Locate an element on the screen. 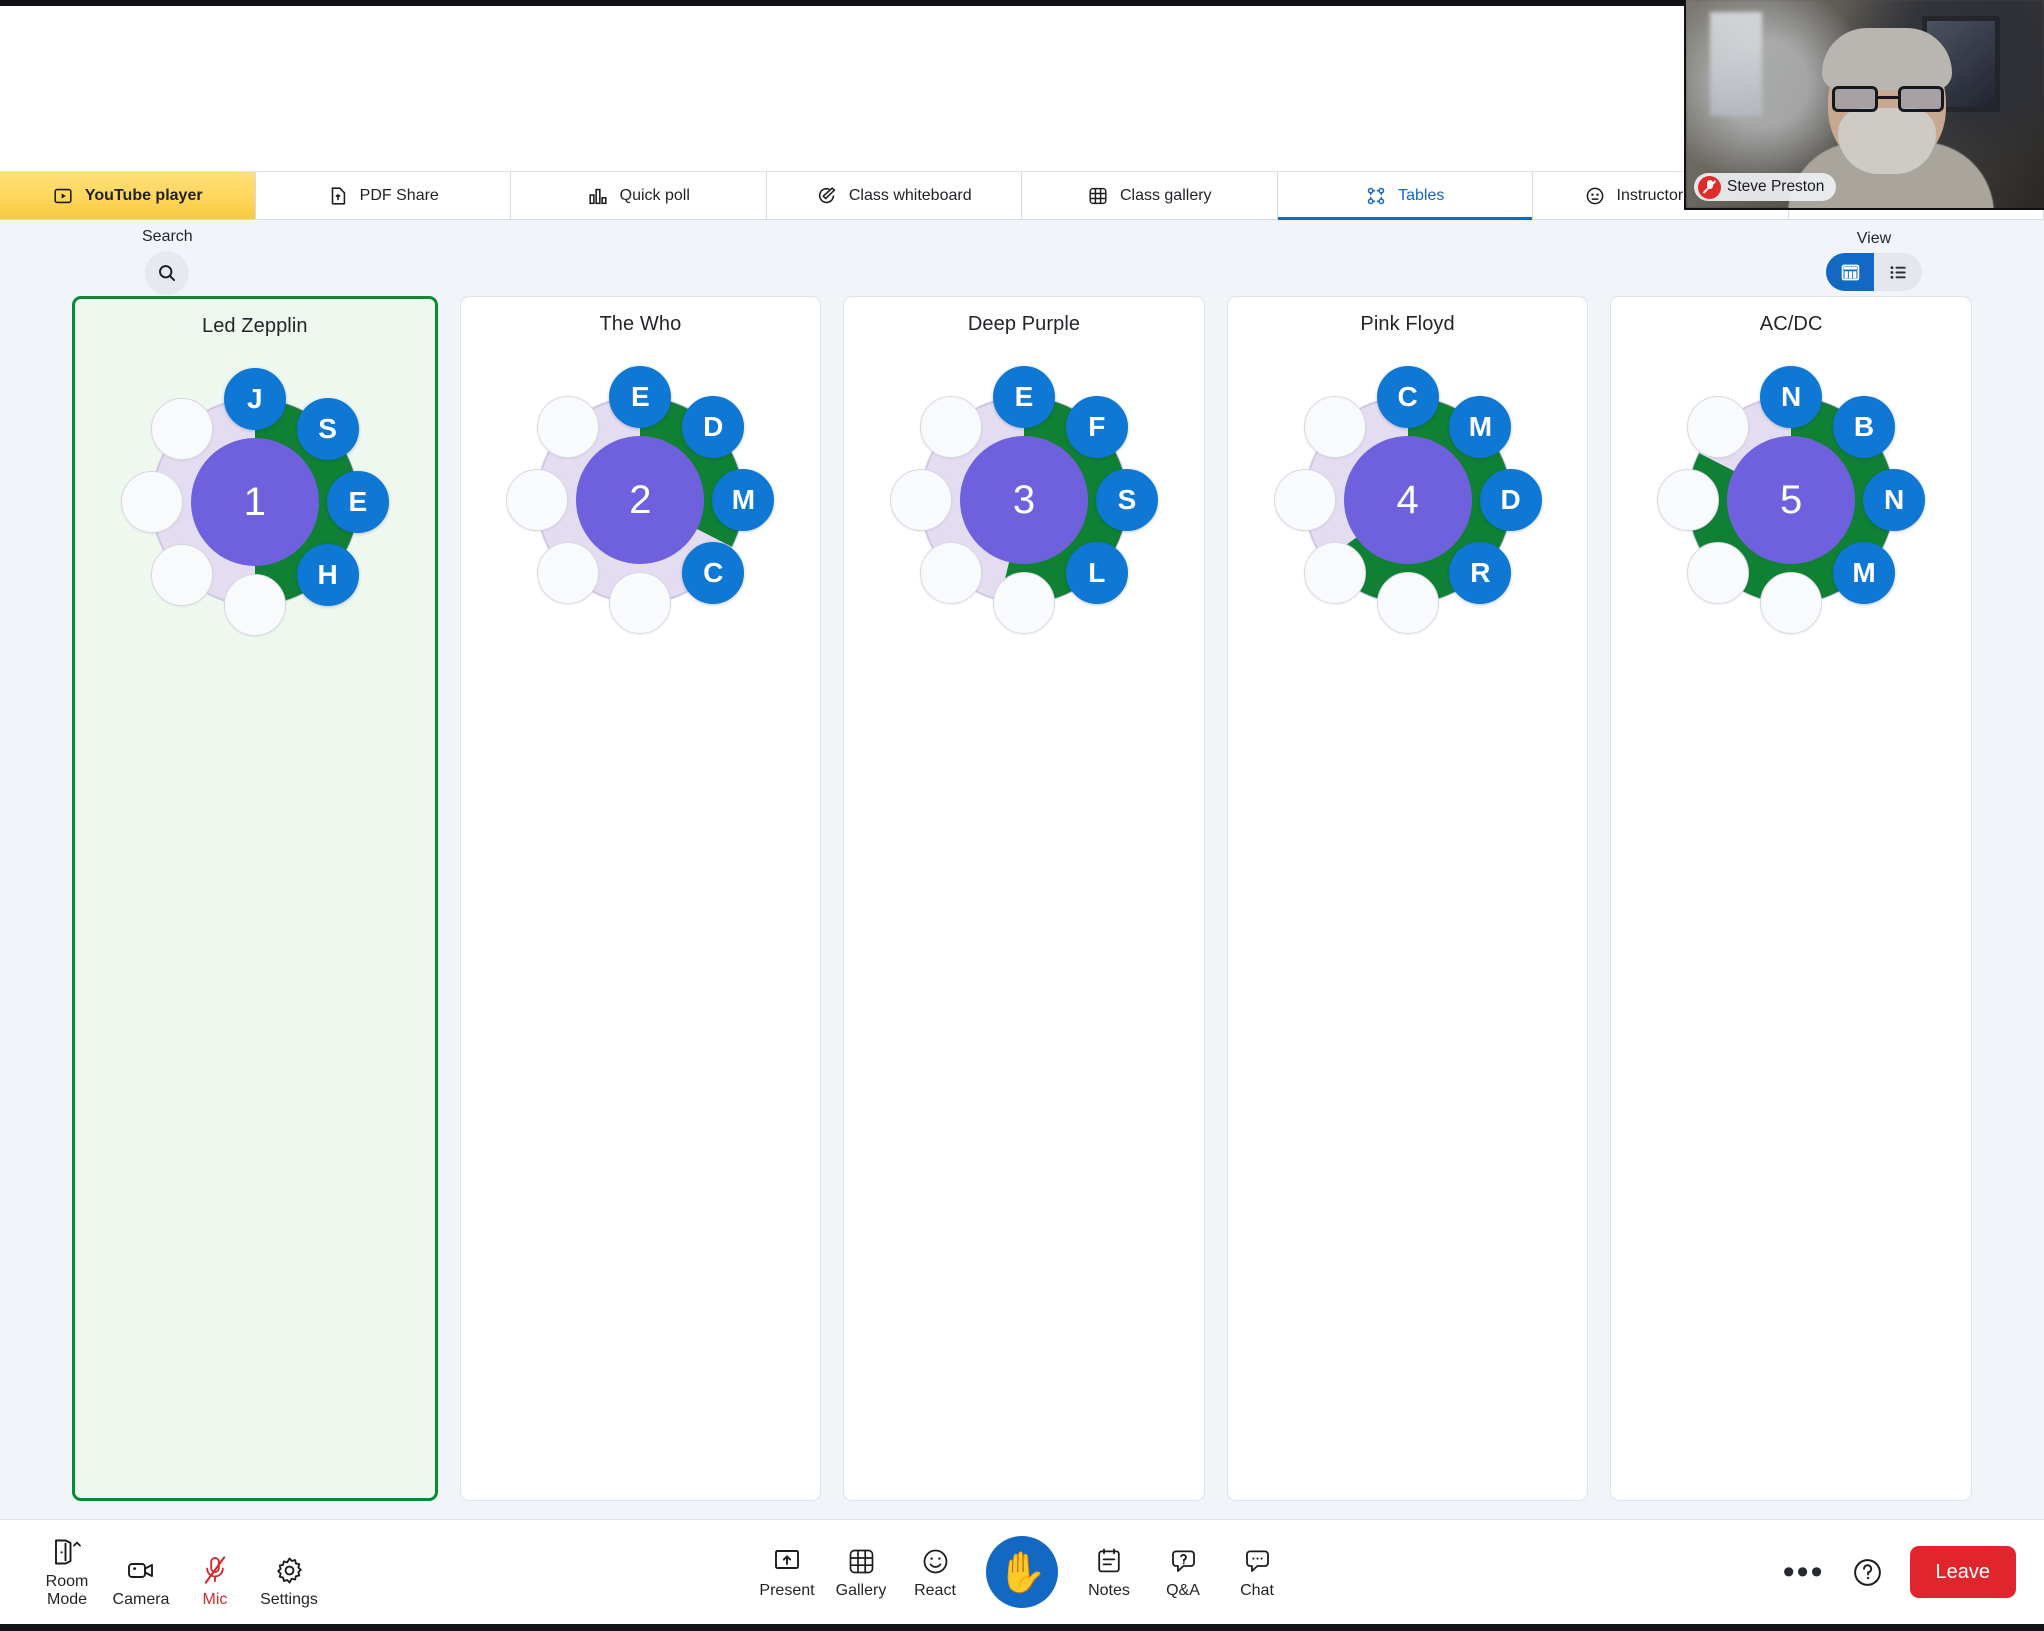 Image resolution: width=2044 pixels, height=1631 pixels. seat-occupied: L is located at coordinates (1096, 572).